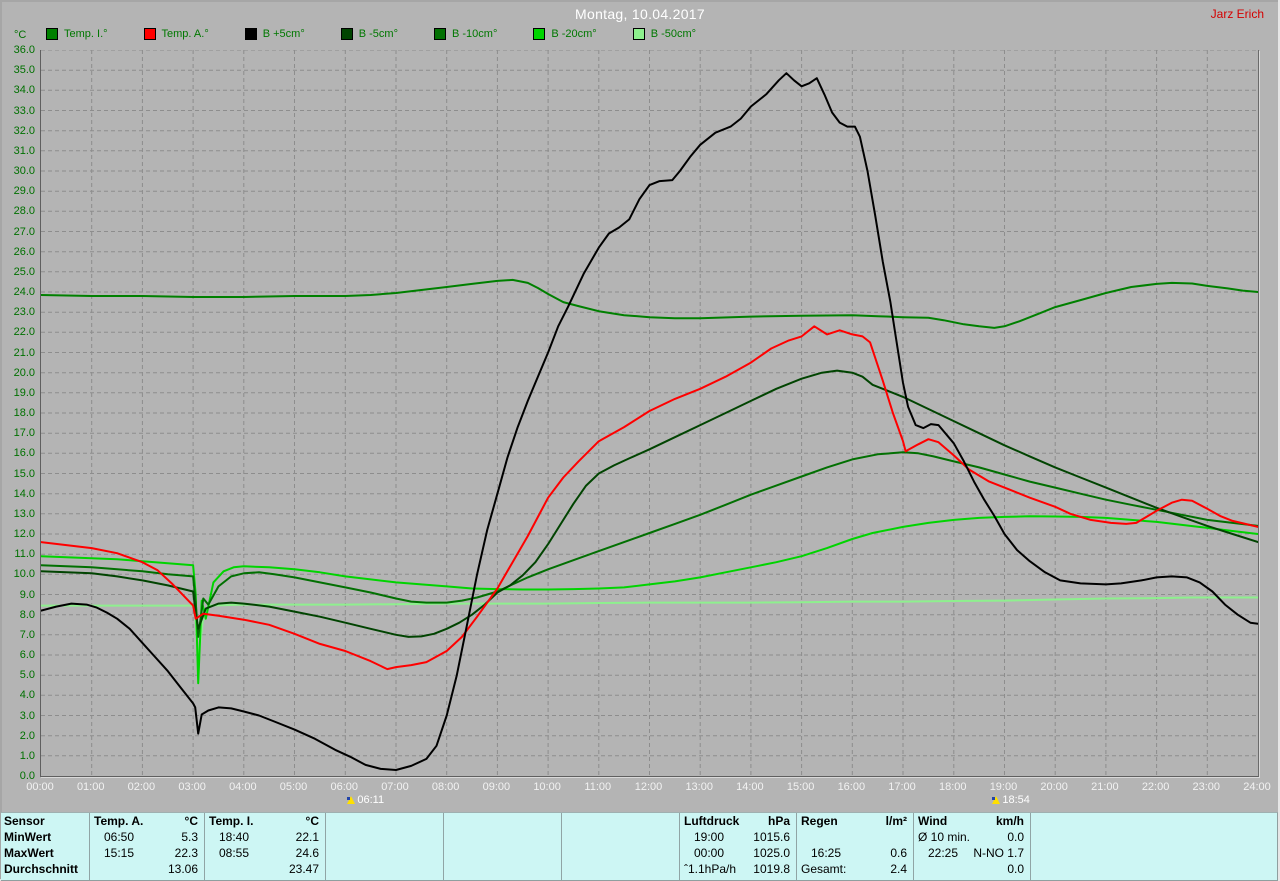 The image size is (1280, 881). Describe the element at coordinates (283, 34) in the screenshot. I see `legend-label: B +5cm°` at that location.